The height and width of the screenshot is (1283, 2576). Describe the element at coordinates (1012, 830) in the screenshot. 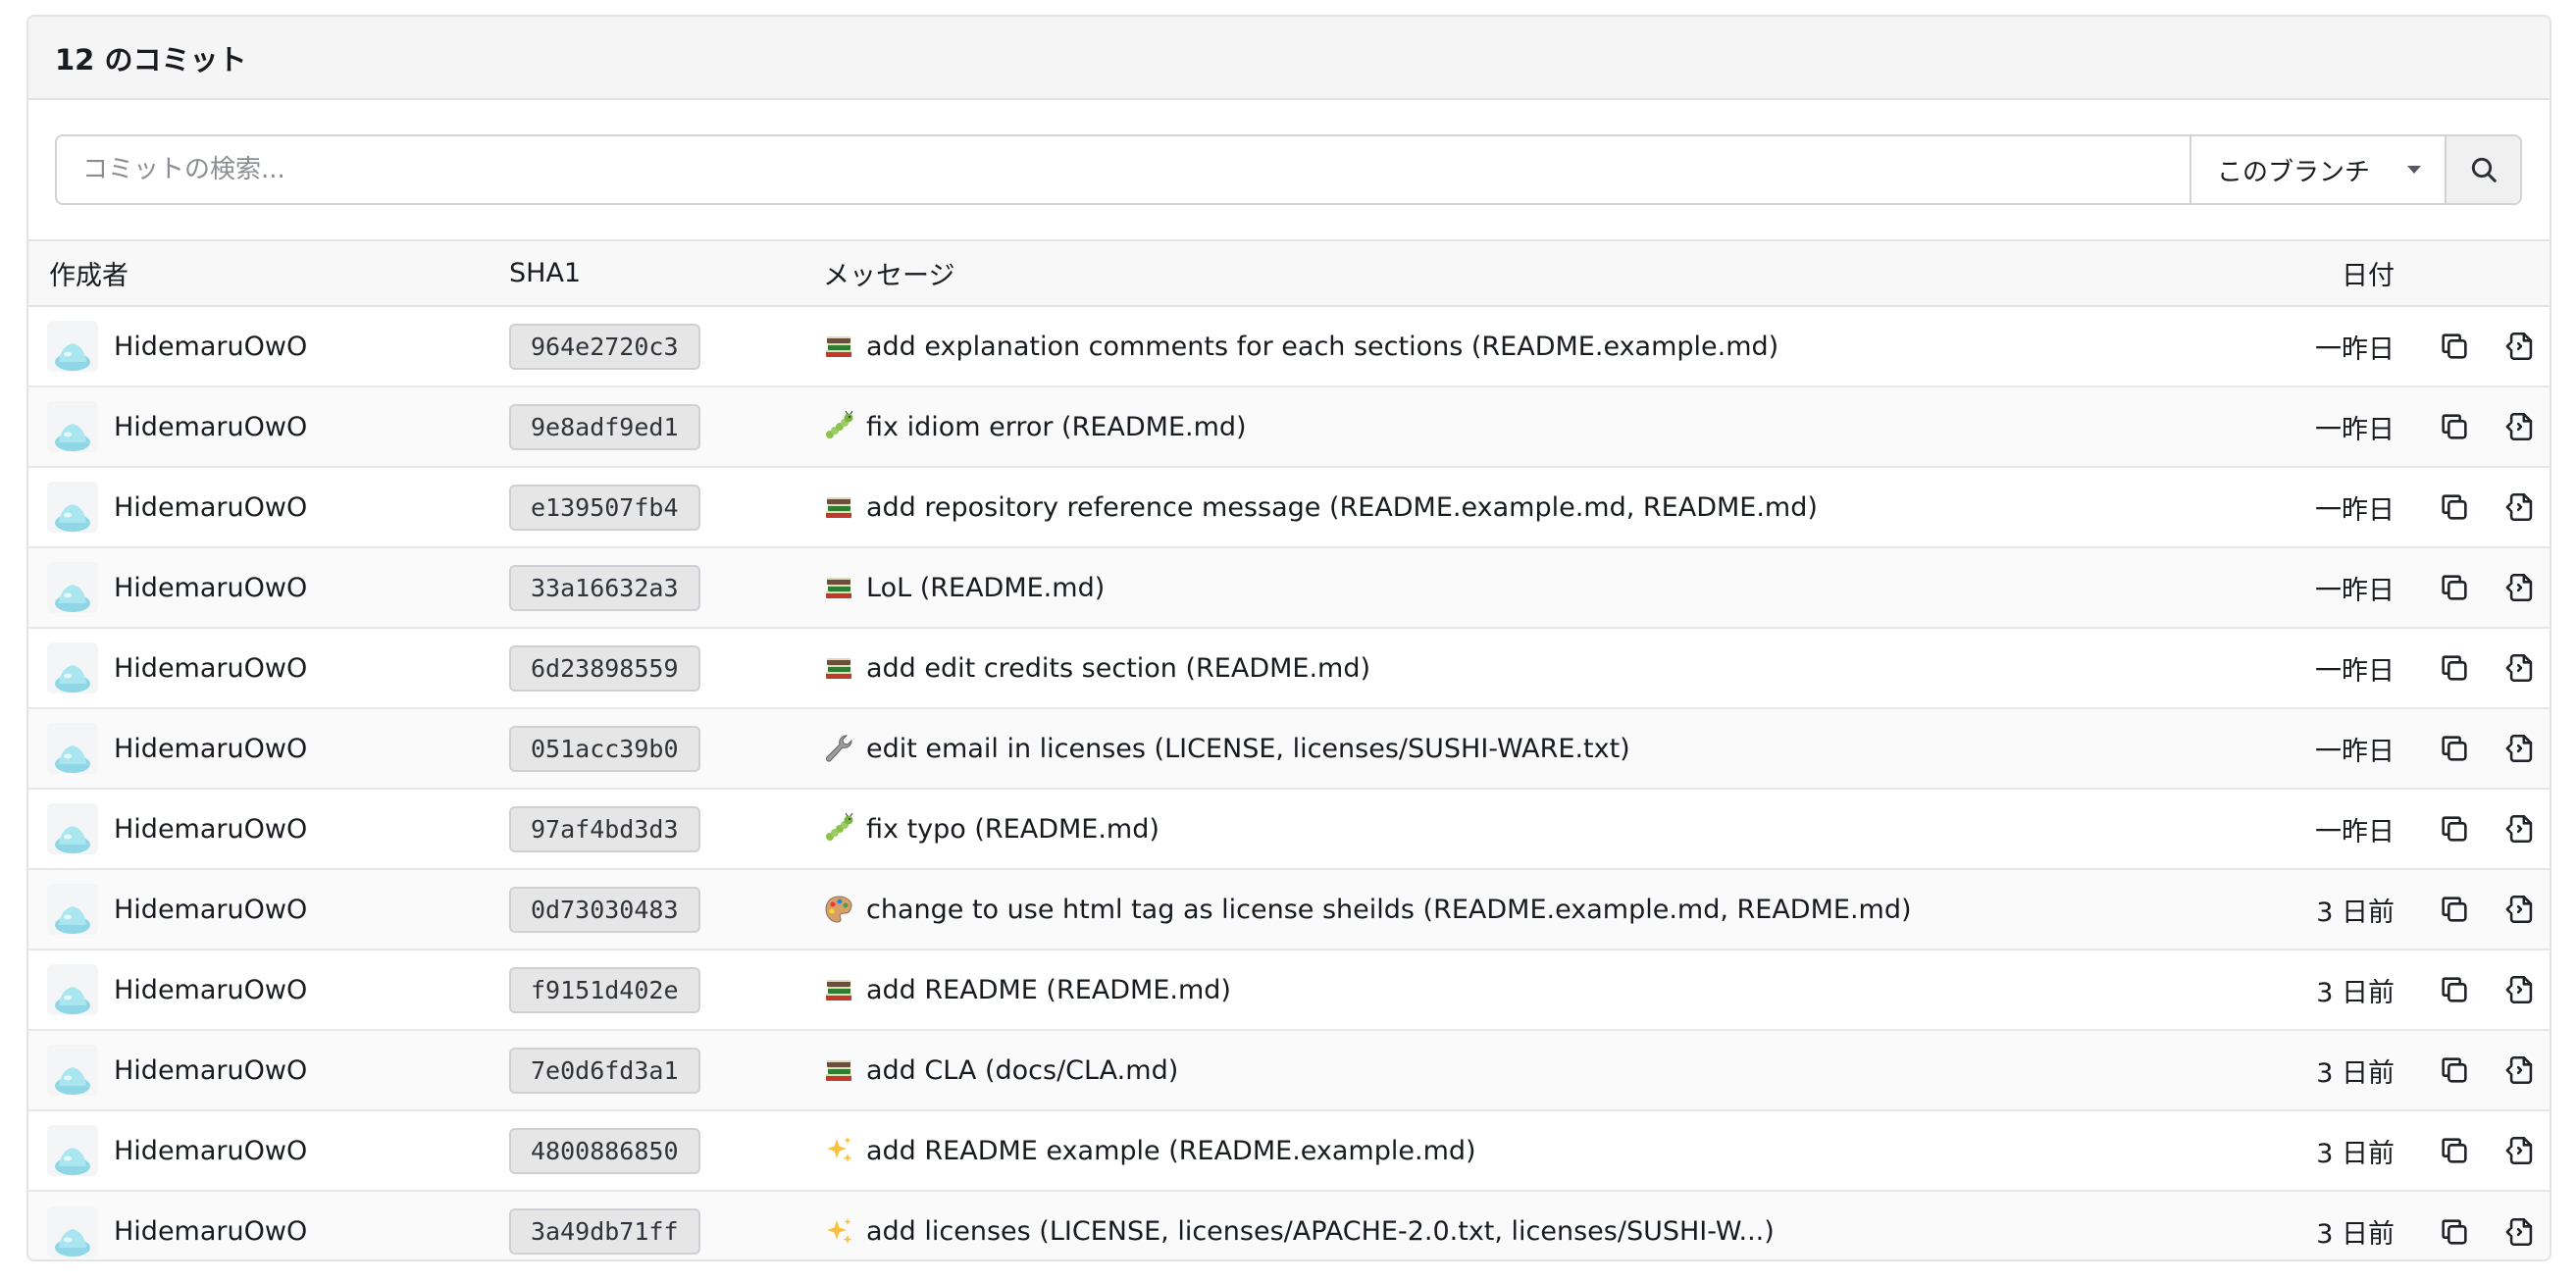

I see `commit-message: fix typo (README.md)` at that location.